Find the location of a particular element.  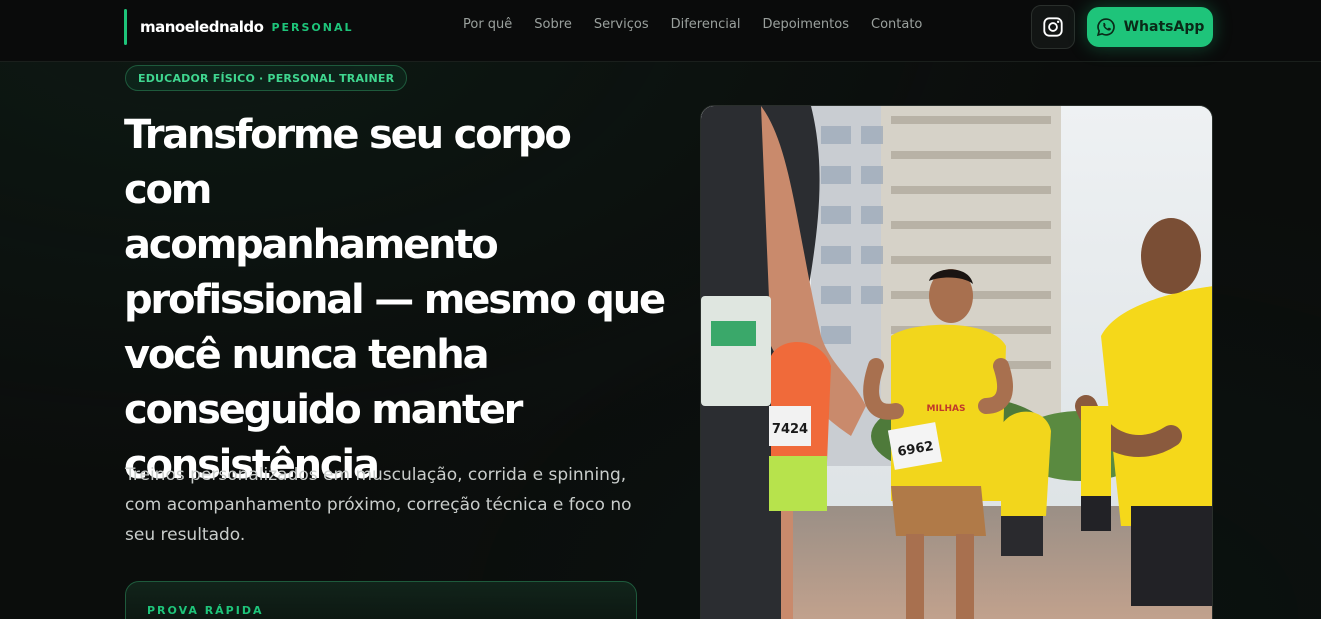

brand-accent-bar is located at coordinates (125, 27).